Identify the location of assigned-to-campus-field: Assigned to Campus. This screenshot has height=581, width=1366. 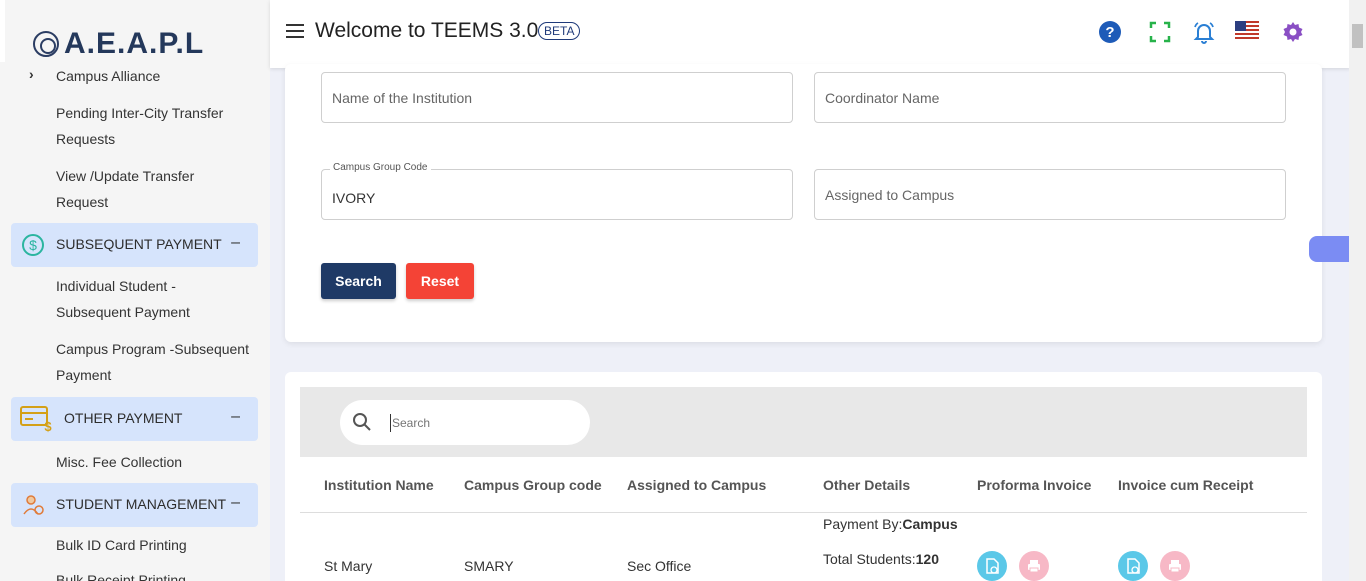
(1050, 194).